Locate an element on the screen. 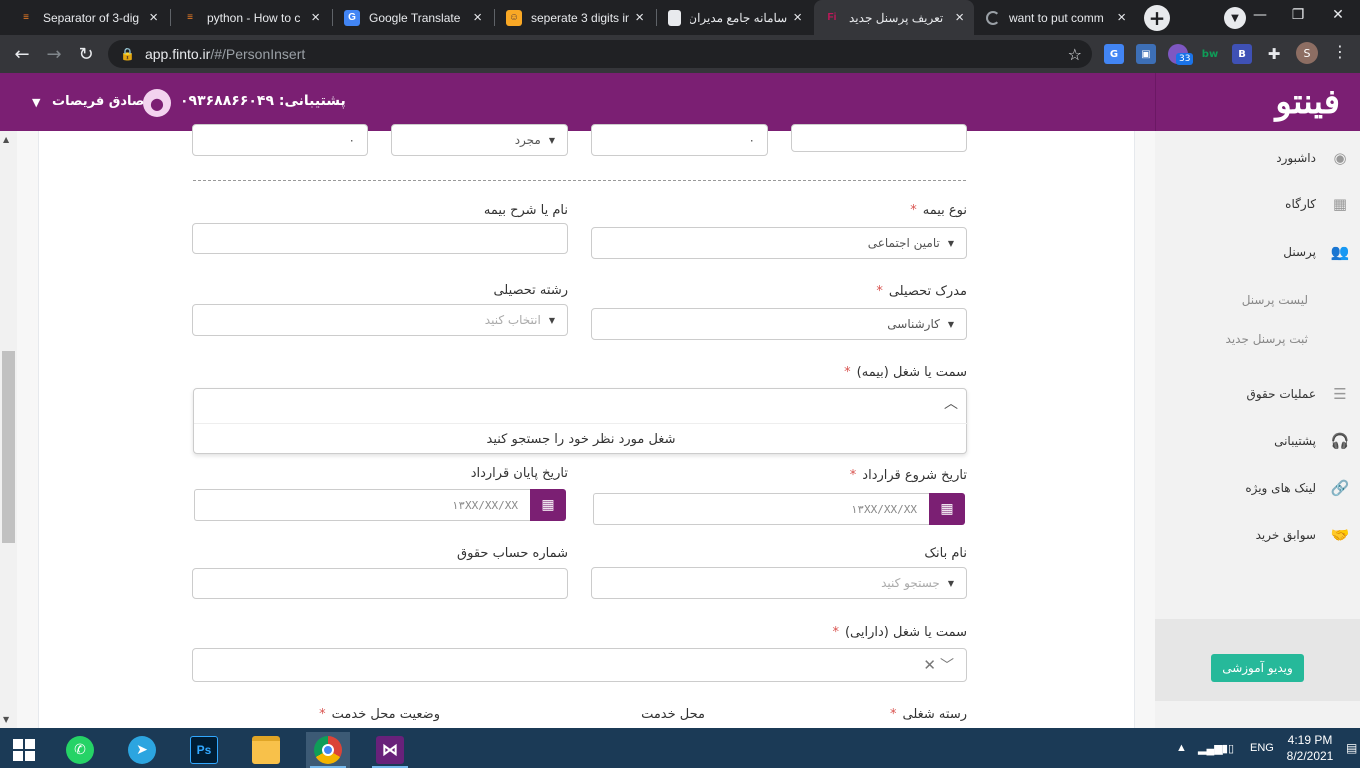  contract-end-input: ۱۳XX/XX/XX is located at coordinates (362, 505).